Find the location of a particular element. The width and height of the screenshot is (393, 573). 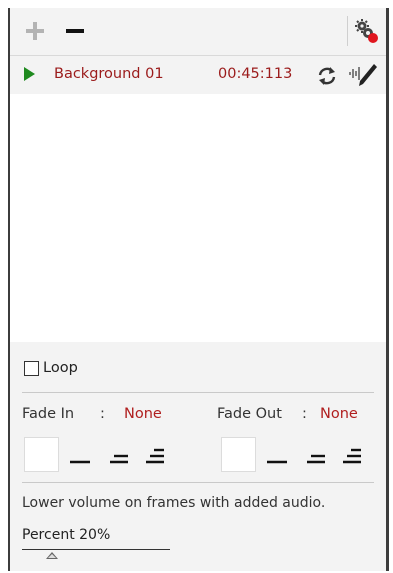

fade-out-curve-options is located at coordinates (315, 455).